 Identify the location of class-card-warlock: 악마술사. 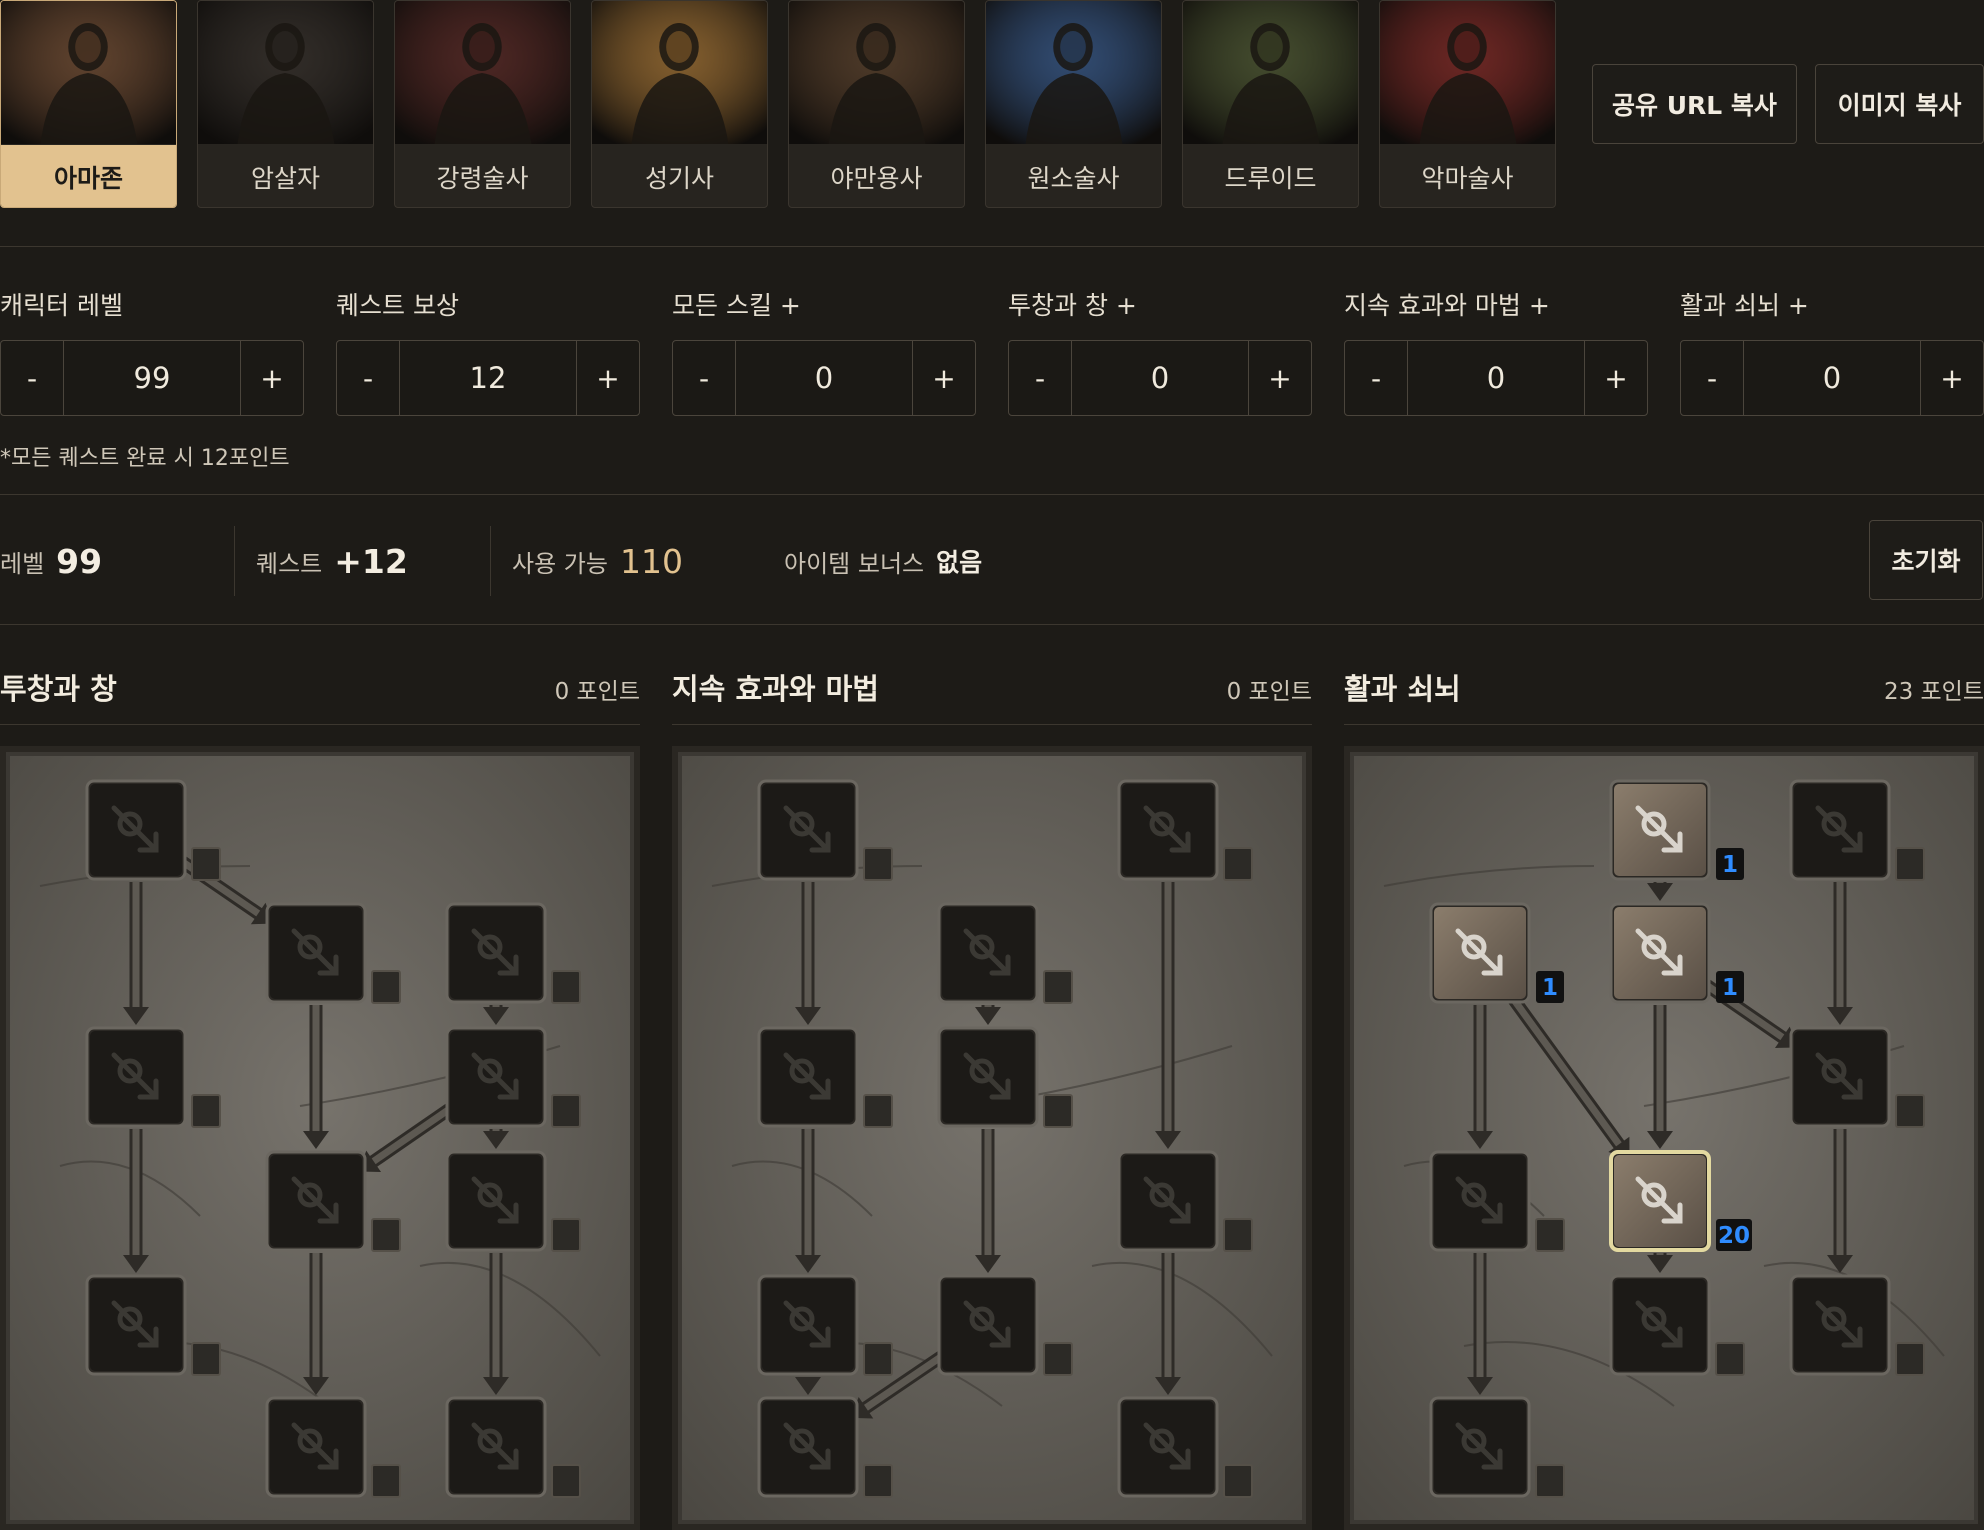
(1467, 104).